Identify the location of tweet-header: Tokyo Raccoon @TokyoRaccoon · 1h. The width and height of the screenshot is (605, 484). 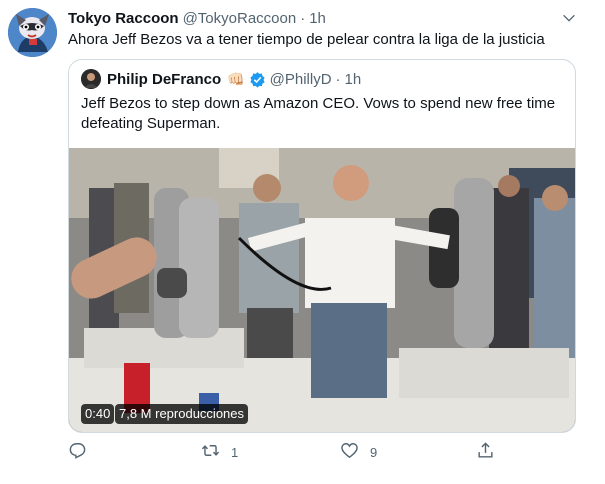
(197, 18).